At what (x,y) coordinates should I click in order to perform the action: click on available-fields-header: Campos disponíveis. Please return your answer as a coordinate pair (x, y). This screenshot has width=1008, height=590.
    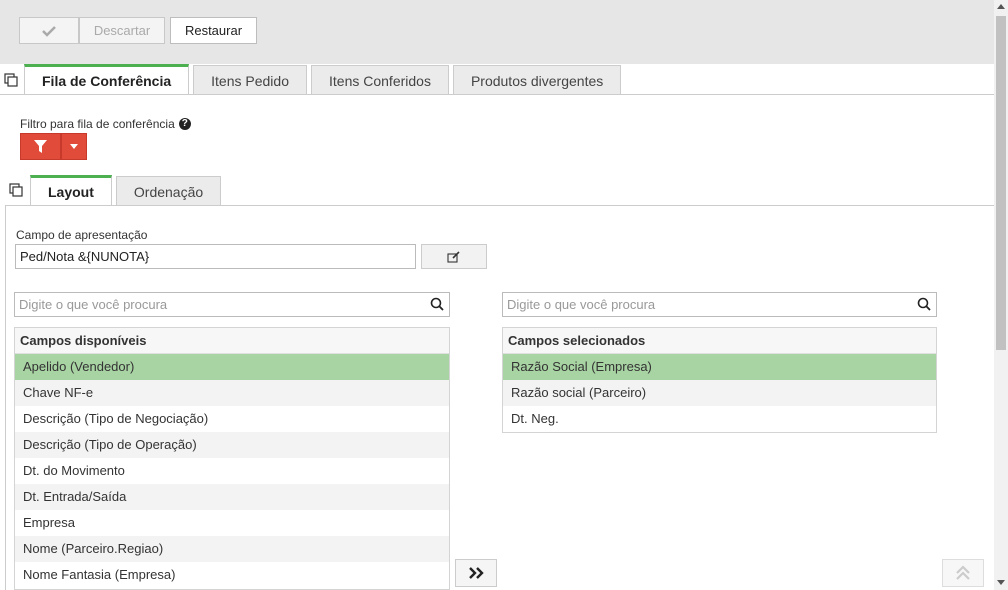
    Looking at the image, I should click on (232, 341).